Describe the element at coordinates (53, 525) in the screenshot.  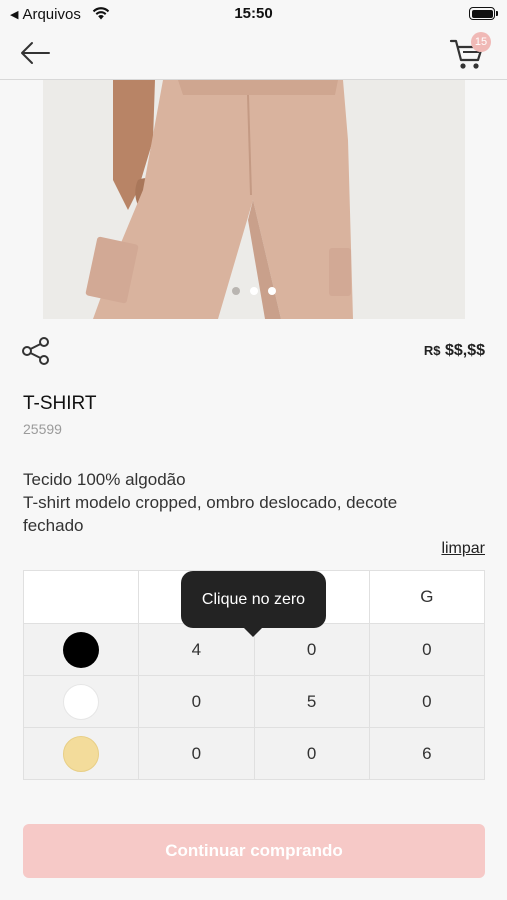
I see `description-line: fechado` at that location.